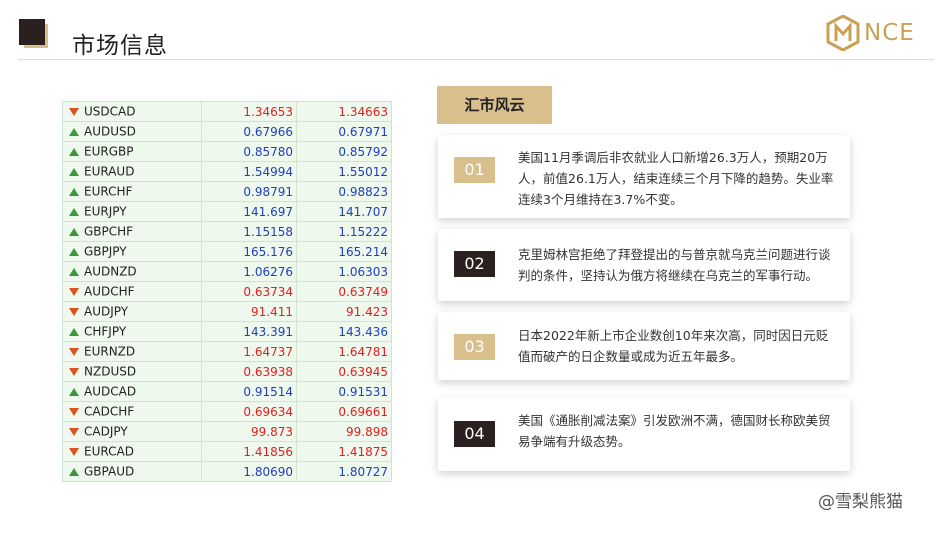 Image resolution: width=952 pixels, height=535 pixels. Describe the element at coordinates (109, 171) in the screenshot. I see `symbol-label: EURAUD` at that location.